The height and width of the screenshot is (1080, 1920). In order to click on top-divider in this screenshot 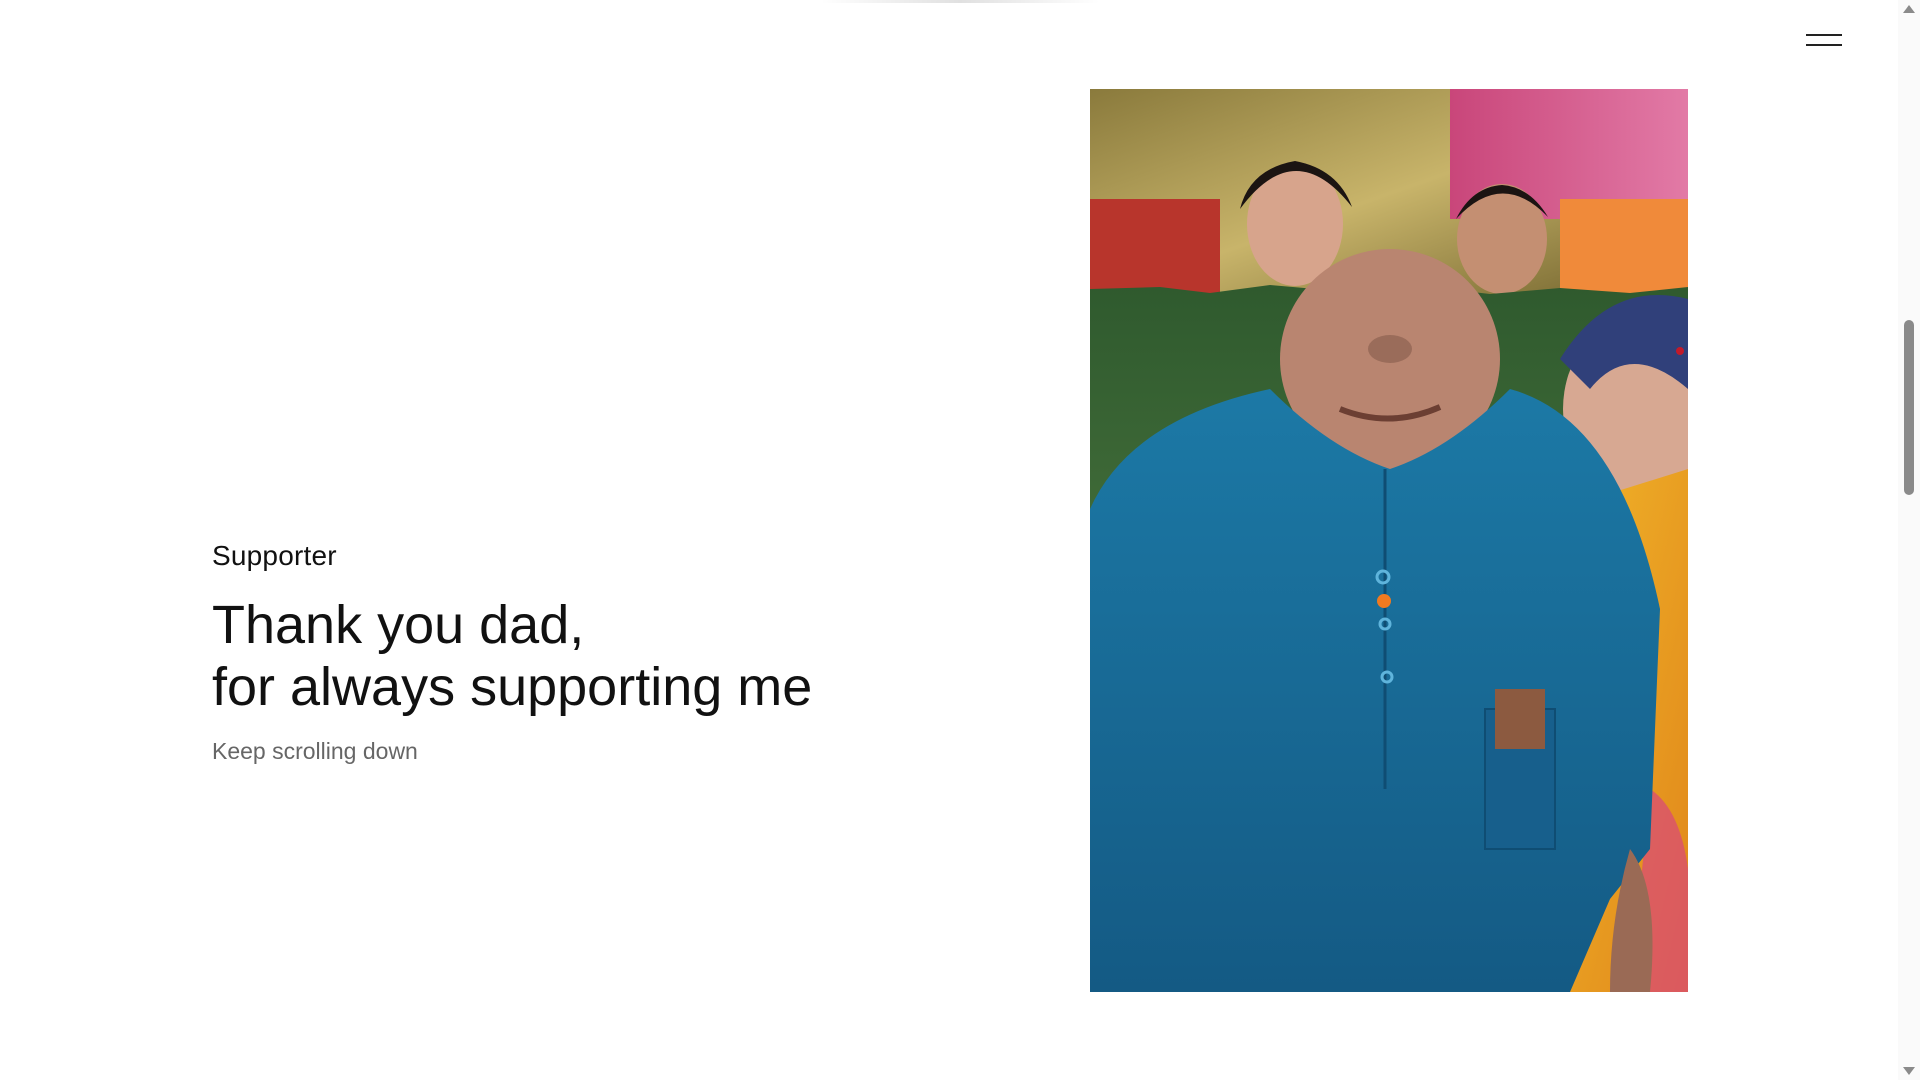, I will do `click(960, 1)`.